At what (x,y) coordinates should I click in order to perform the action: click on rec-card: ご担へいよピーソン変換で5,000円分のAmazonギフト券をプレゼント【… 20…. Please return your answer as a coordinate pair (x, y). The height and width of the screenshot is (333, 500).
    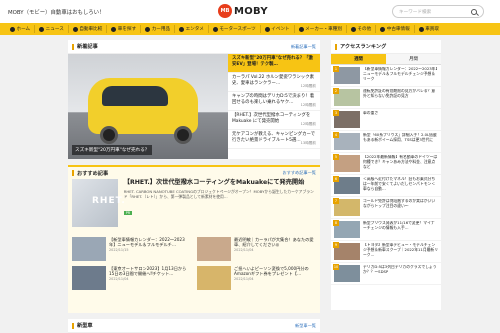
    Looking at the image, I should click on (256, 279).